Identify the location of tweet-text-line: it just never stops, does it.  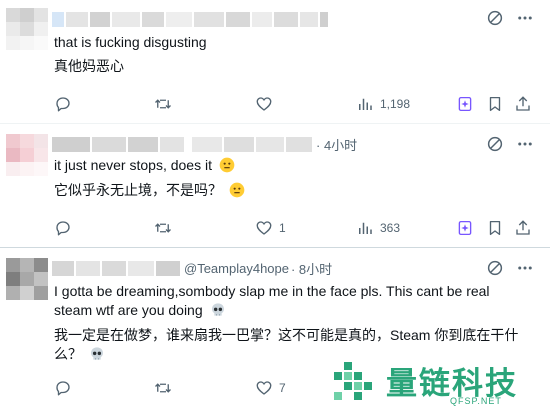
(144, 165).